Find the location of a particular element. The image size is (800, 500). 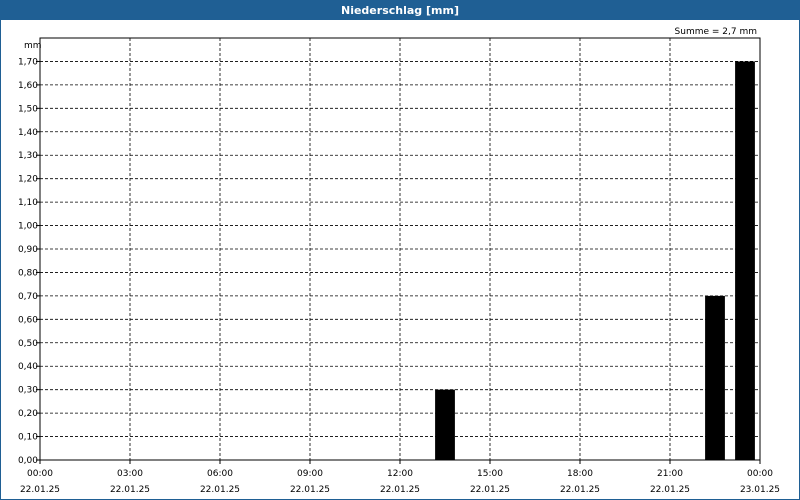

y-tick-label: 0,00 is located at coordinates (28, 461).